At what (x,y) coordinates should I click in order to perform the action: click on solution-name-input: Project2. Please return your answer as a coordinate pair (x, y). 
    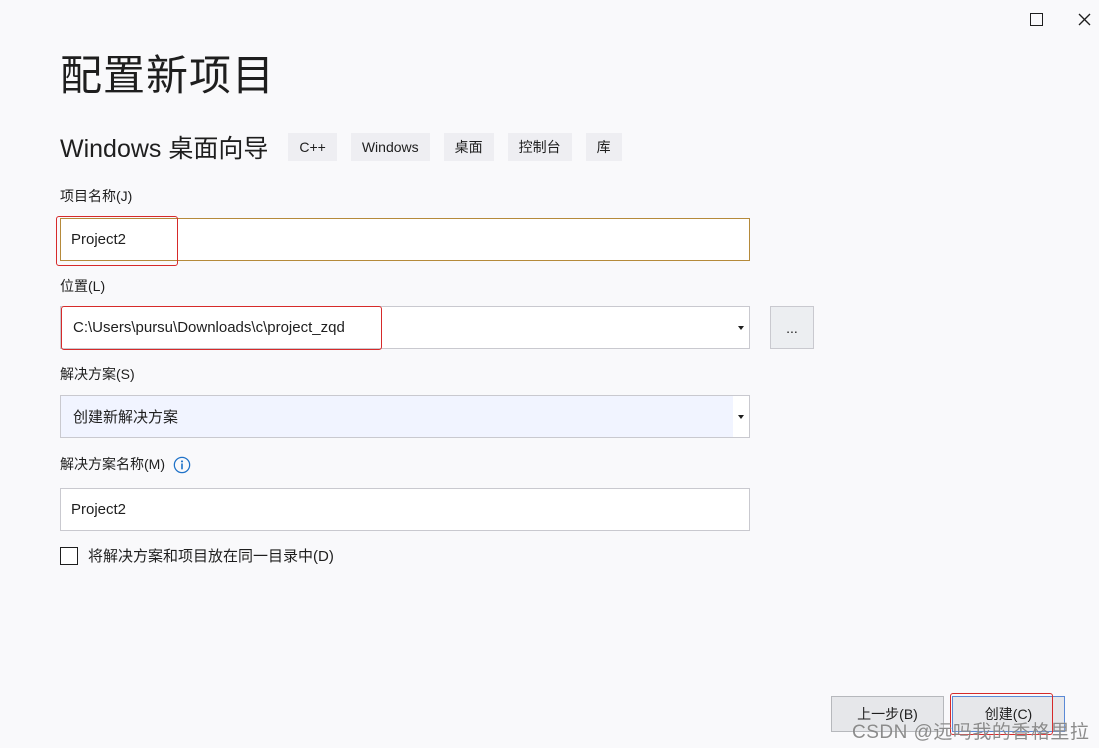
    Looking at the image, I should click on (405, 509).